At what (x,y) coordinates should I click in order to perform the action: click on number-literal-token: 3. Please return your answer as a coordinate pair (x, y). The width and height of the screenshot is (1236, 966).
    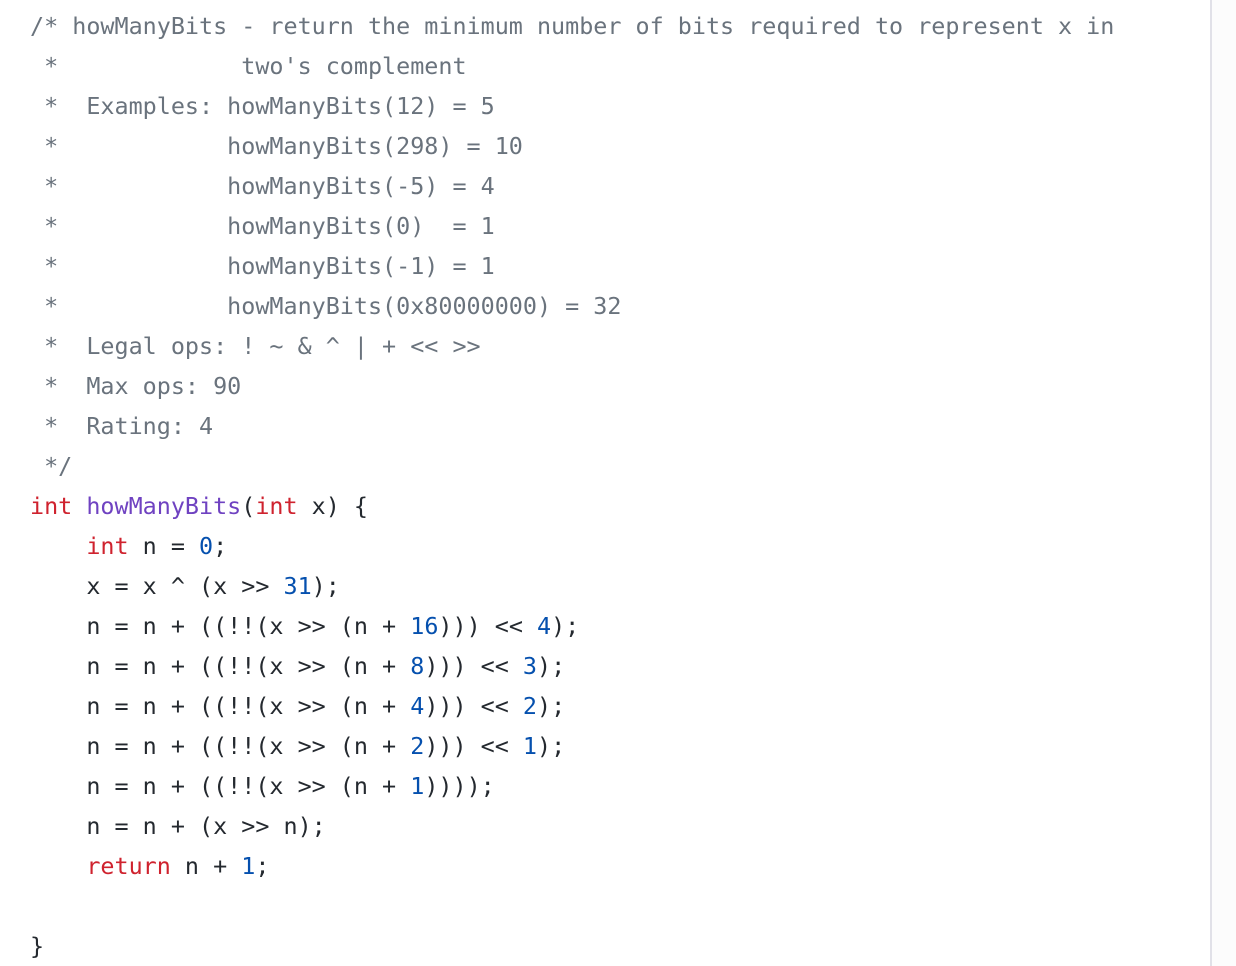
    Looking at the image, I should click on (529, 666).